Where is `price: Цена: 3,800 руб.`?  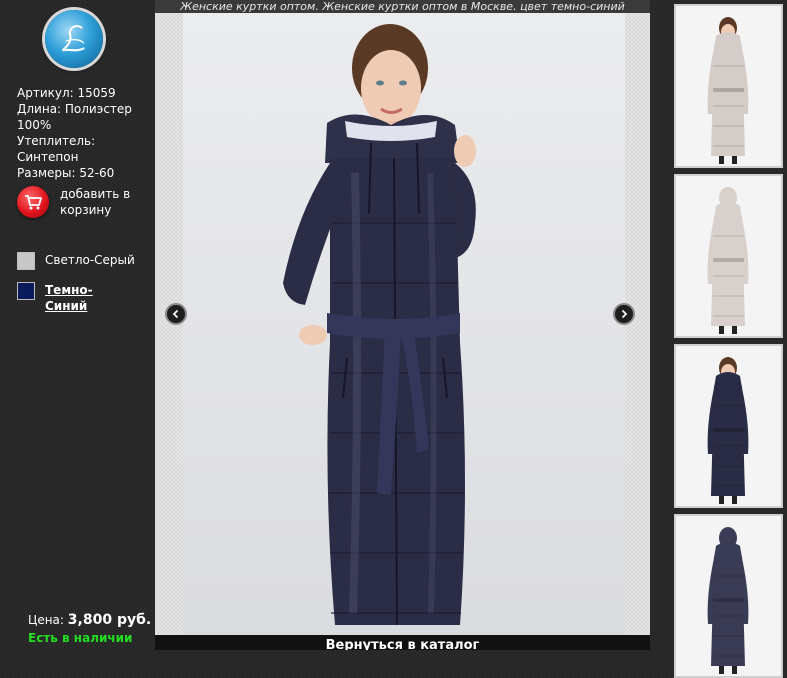 price: Цена: 3,800 руб. is located at coordinates (89, 620).